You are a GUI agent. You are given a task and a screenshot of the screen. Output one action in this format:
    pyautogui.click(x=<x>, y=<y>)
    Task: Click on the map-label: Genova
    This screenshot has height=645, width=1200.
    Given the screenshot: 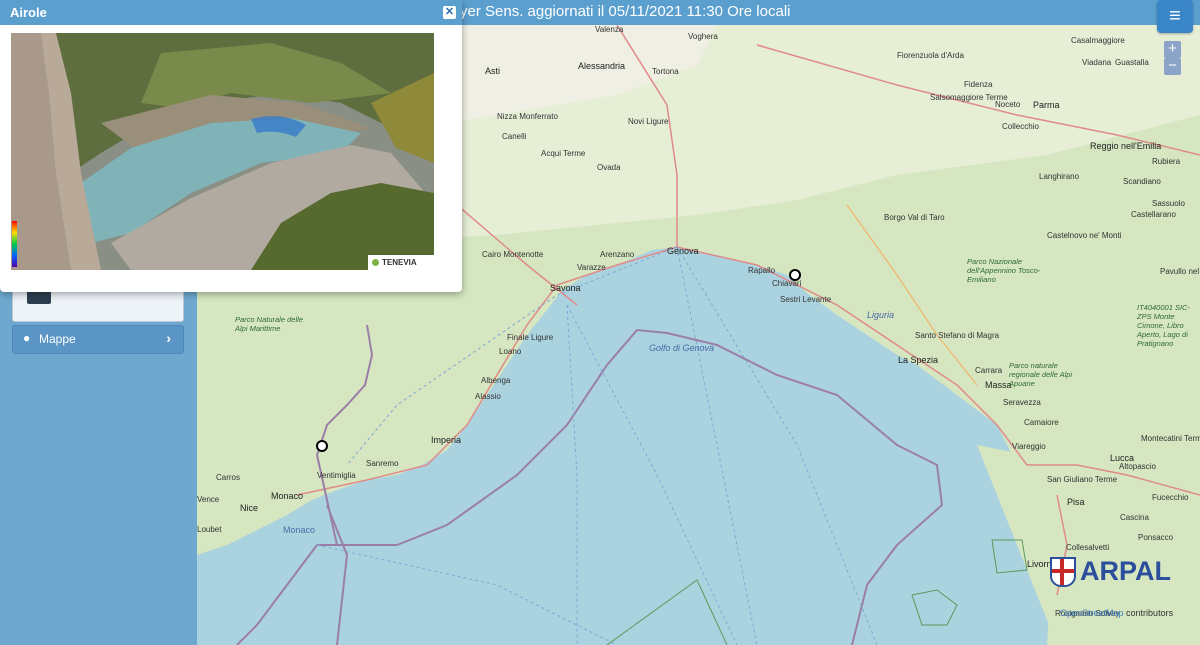 What is the action you would take?
    pyautogui.click(x=683, y=251)
    